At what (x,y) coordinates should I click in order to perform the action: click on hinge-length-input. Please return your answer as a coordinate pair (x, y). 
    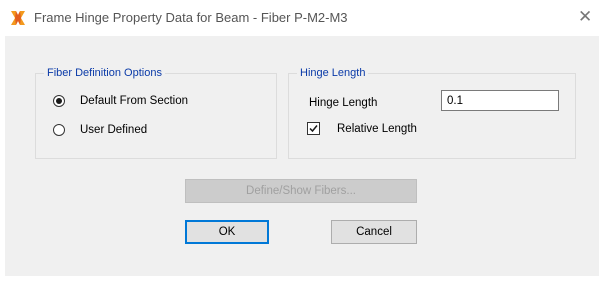
    Looking at the image, I should click on (500, 100).